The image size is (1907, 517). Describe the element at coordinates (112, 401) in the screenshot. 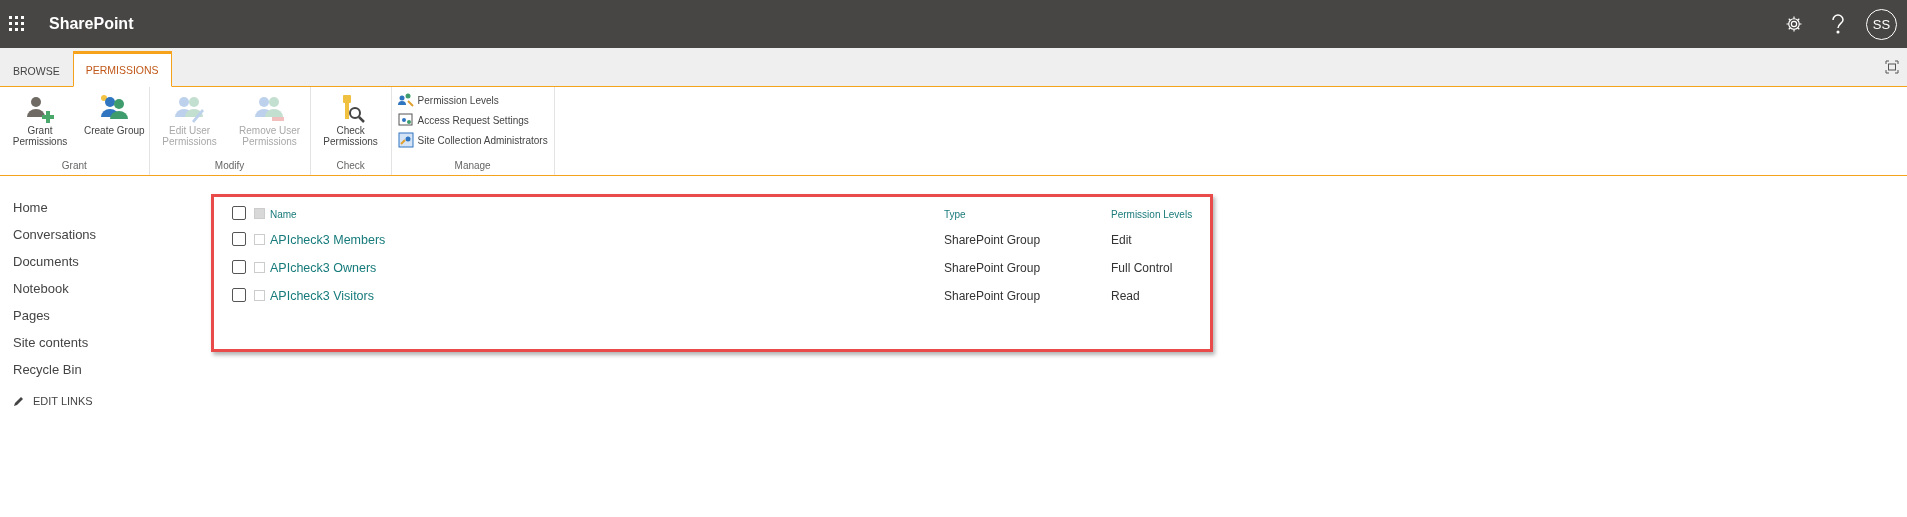

I see `edit-links-link: EDIT LINKS` at that location.